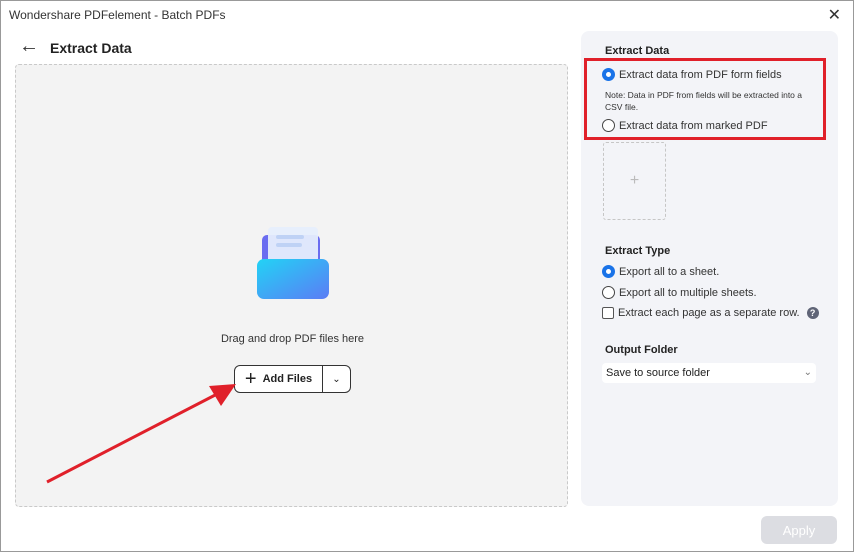 The width and height of the screenshot is (854, 552). What do you see at coordinates (608, 292) in the screenshot?
I see `radio-icon` at bounding box center [608, 292].